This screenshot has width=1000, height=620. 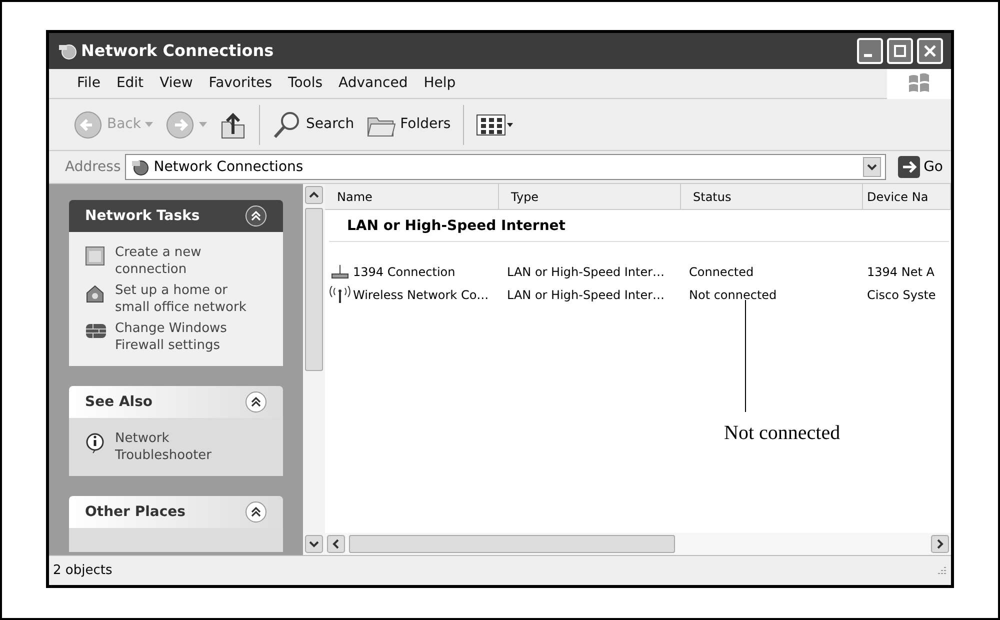 What do you see at coordinates (83, 571) in the screenshot?
I see `status-text: 2 objects` at bounding box center [83, 571].